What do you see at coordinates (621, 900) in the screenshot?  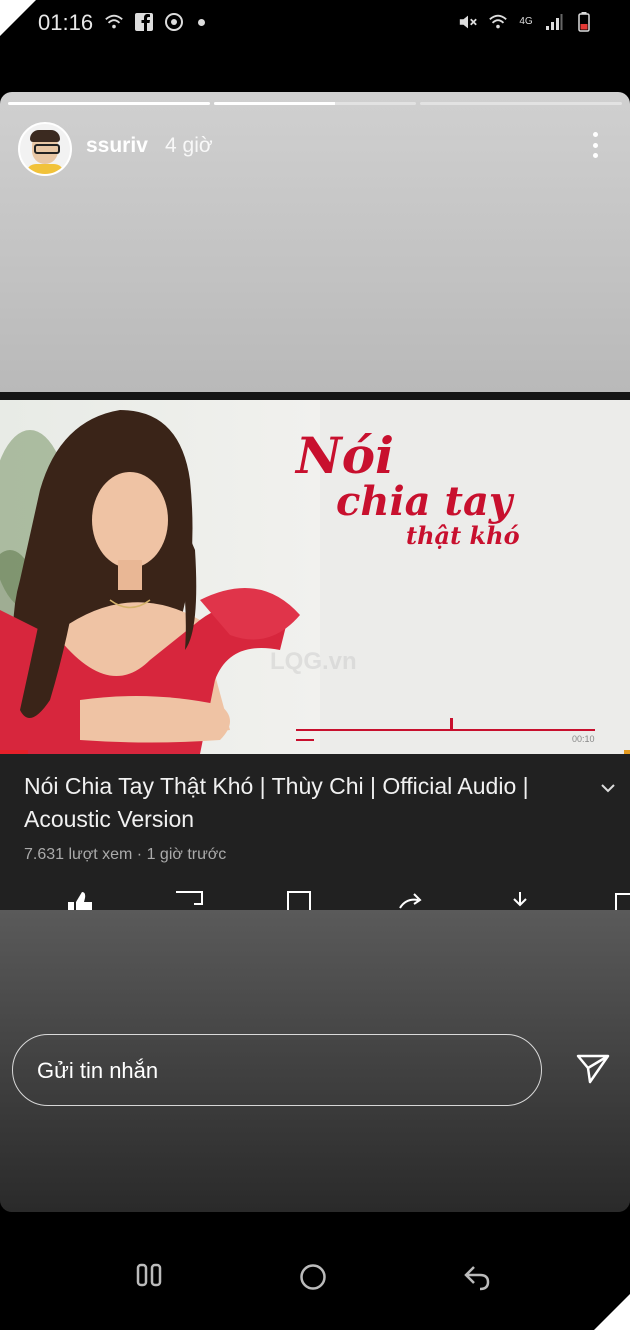 I see `save-icon` at bounding box center [621, 900].